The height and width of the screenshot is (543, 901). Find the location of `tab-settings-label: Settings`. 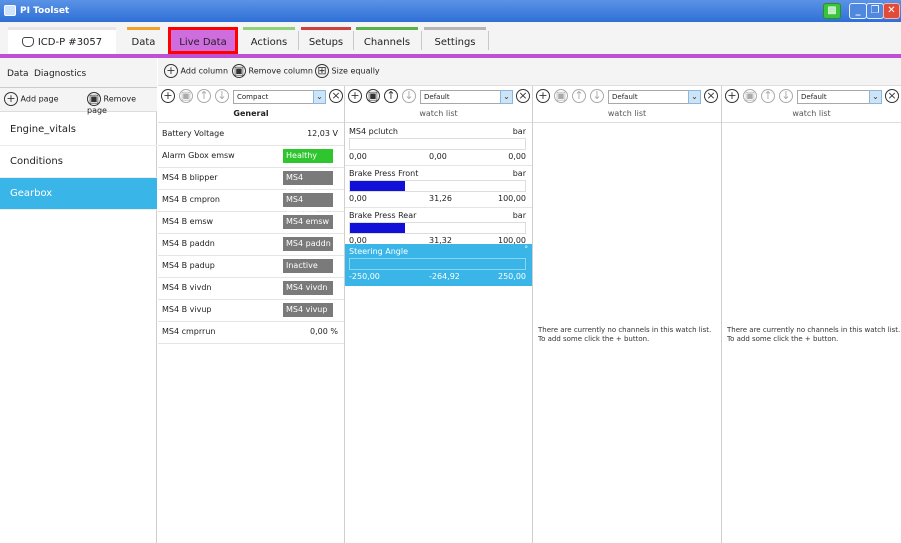

tab-settings-label: Settings is located at coordinates (455, 42).